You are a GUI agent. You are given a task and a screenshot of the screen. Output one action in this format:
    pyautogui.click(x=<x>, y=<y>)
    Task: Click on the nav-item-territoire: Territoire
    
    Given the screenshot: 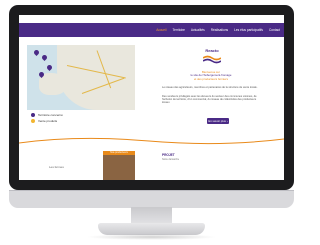 What is the action you would take?
    pyautogui.click(x=179, y=30)
    